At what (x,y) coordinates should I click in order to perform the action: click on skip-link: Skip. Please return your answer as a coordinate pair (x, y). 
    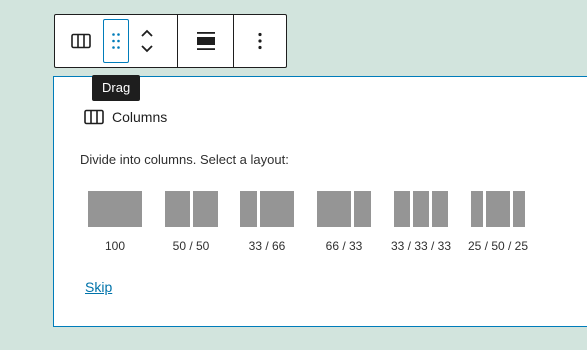
    Looking at the image, I should click on (98, 287).